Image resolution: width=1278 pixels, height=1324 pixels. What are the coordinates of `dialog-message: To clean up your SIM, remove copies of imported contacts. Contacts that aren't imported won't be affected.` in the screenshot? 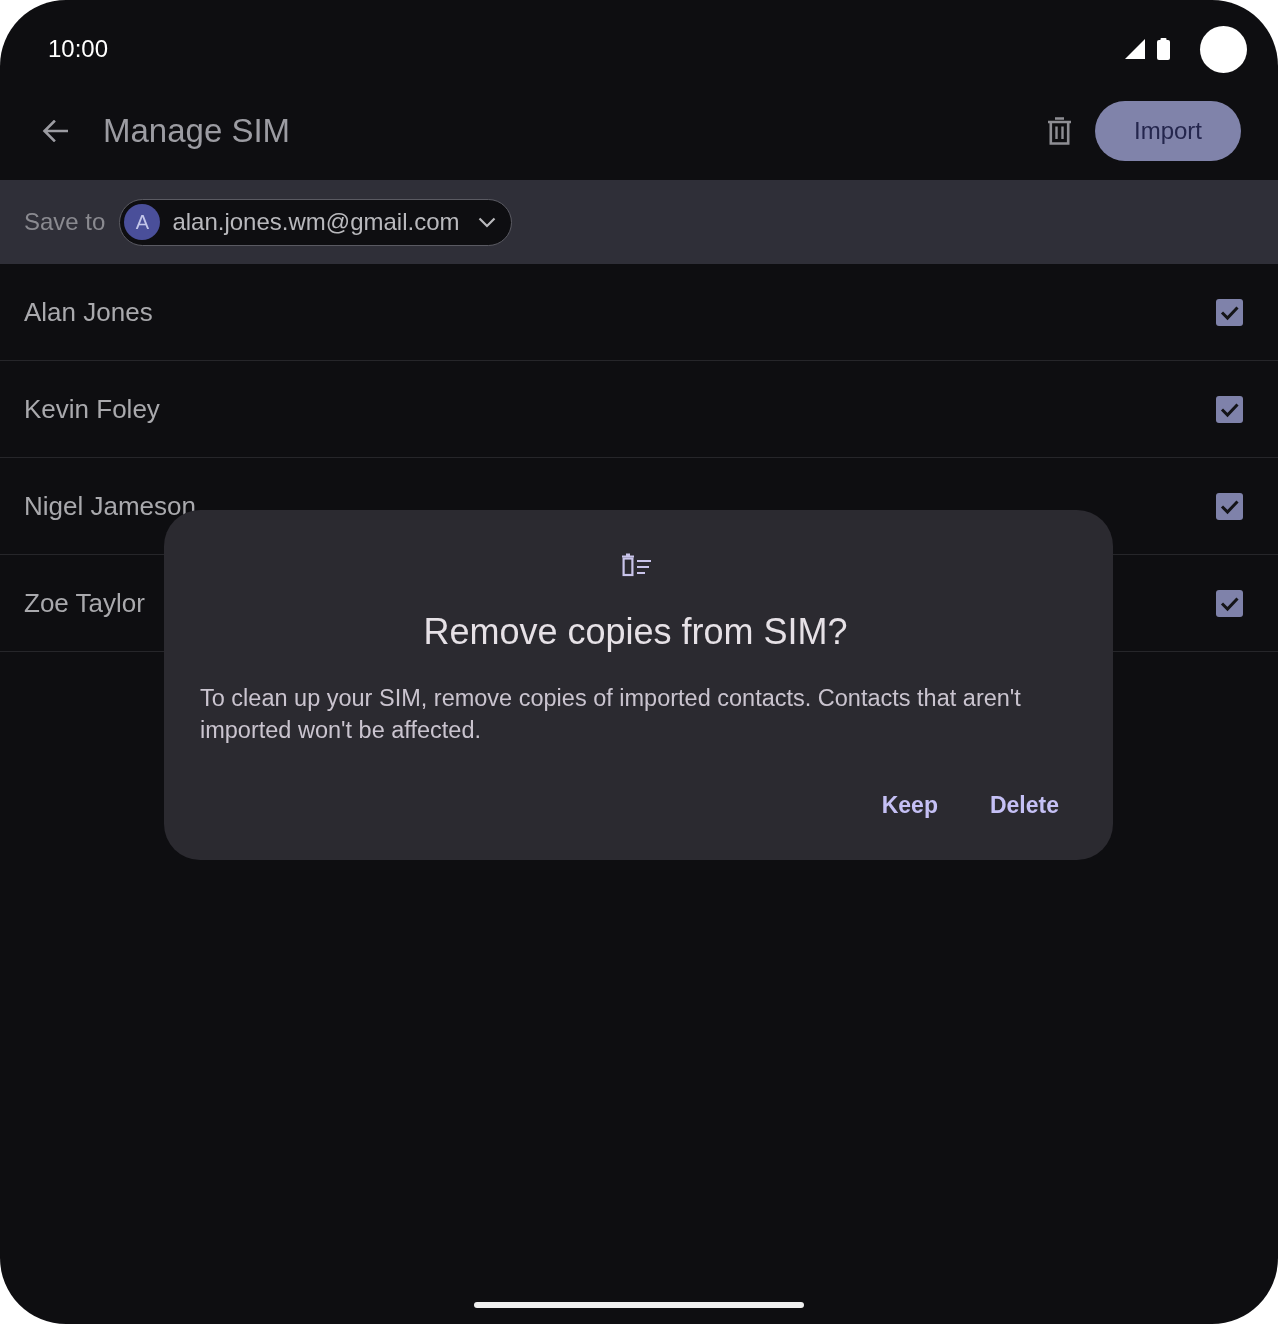 It's located at (611, 714).